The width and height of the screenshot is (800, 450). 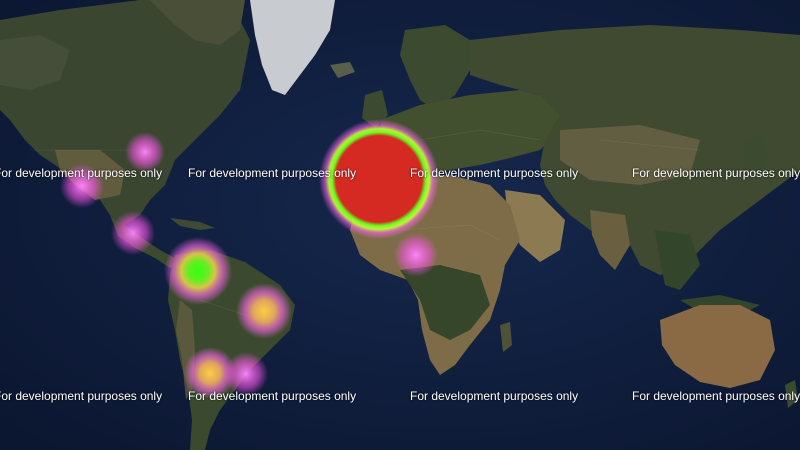 What do you see at coordinates (133, 233) in the screenshot?
I see `heatmap-point-mexico` at bounding box center [133, 233].